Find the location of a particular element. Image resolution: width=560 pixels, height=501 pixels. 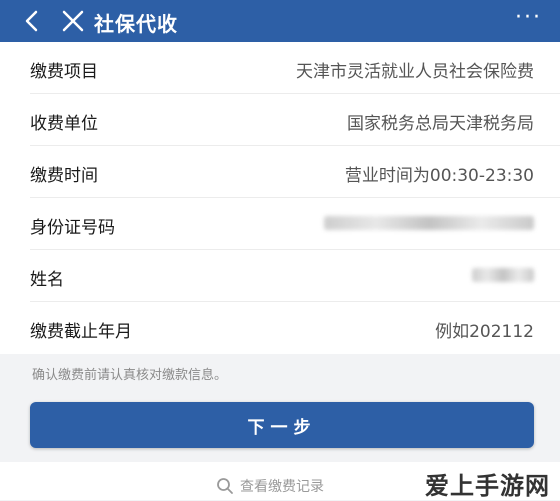

id-number-label: 身份证号码 is located at coordinates (72, 228).